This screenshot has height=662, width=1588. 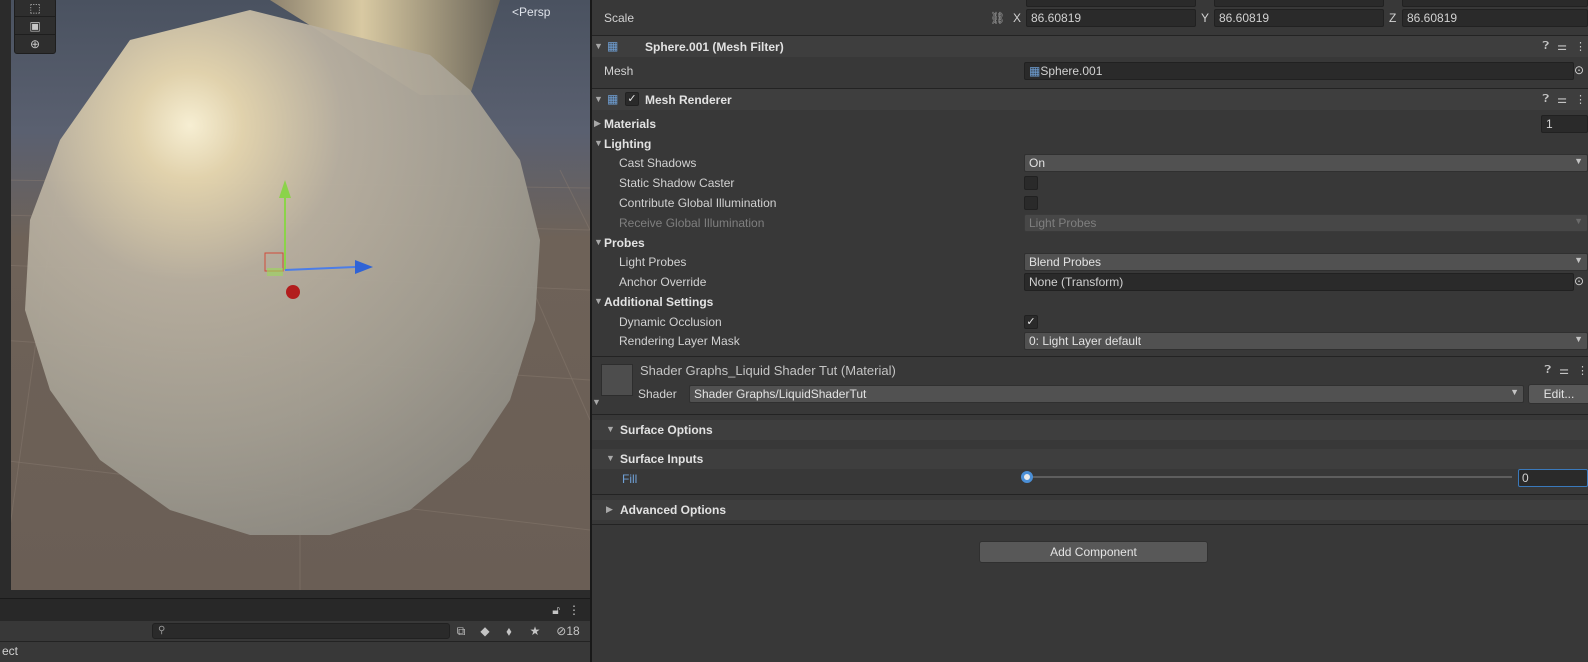 I want to click on scene-toolstrip: ⬚ ▣ ⊕, so click(x=35, y=27).